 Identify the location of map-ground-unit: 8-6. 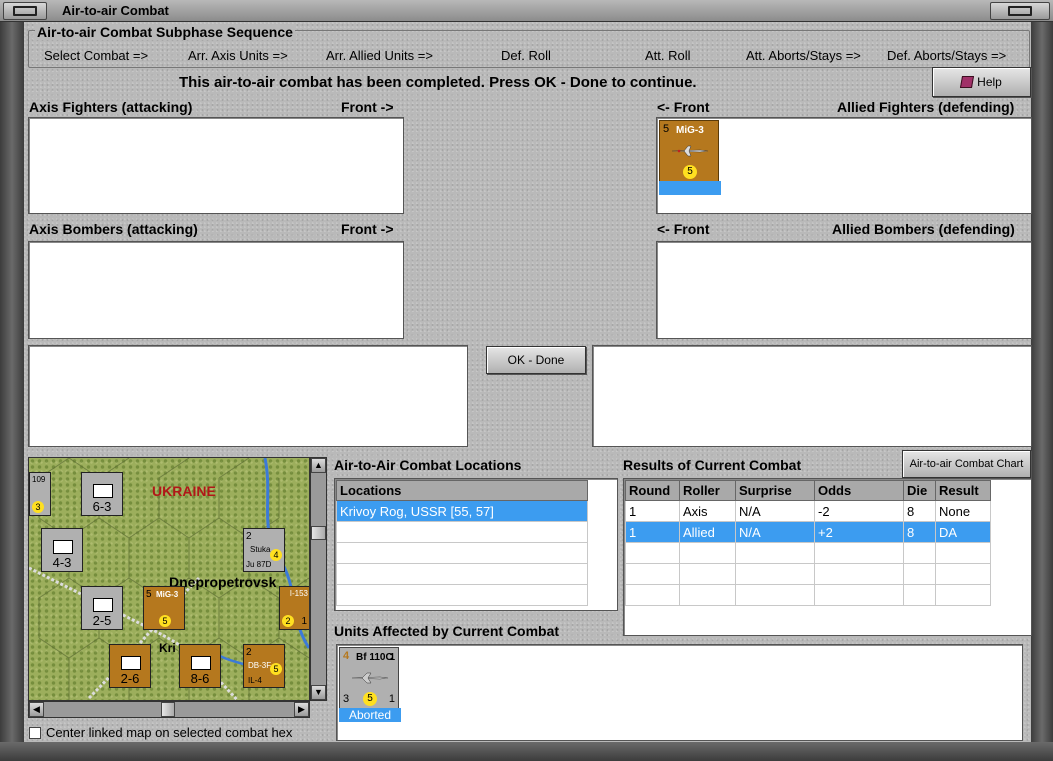
(200, 666).